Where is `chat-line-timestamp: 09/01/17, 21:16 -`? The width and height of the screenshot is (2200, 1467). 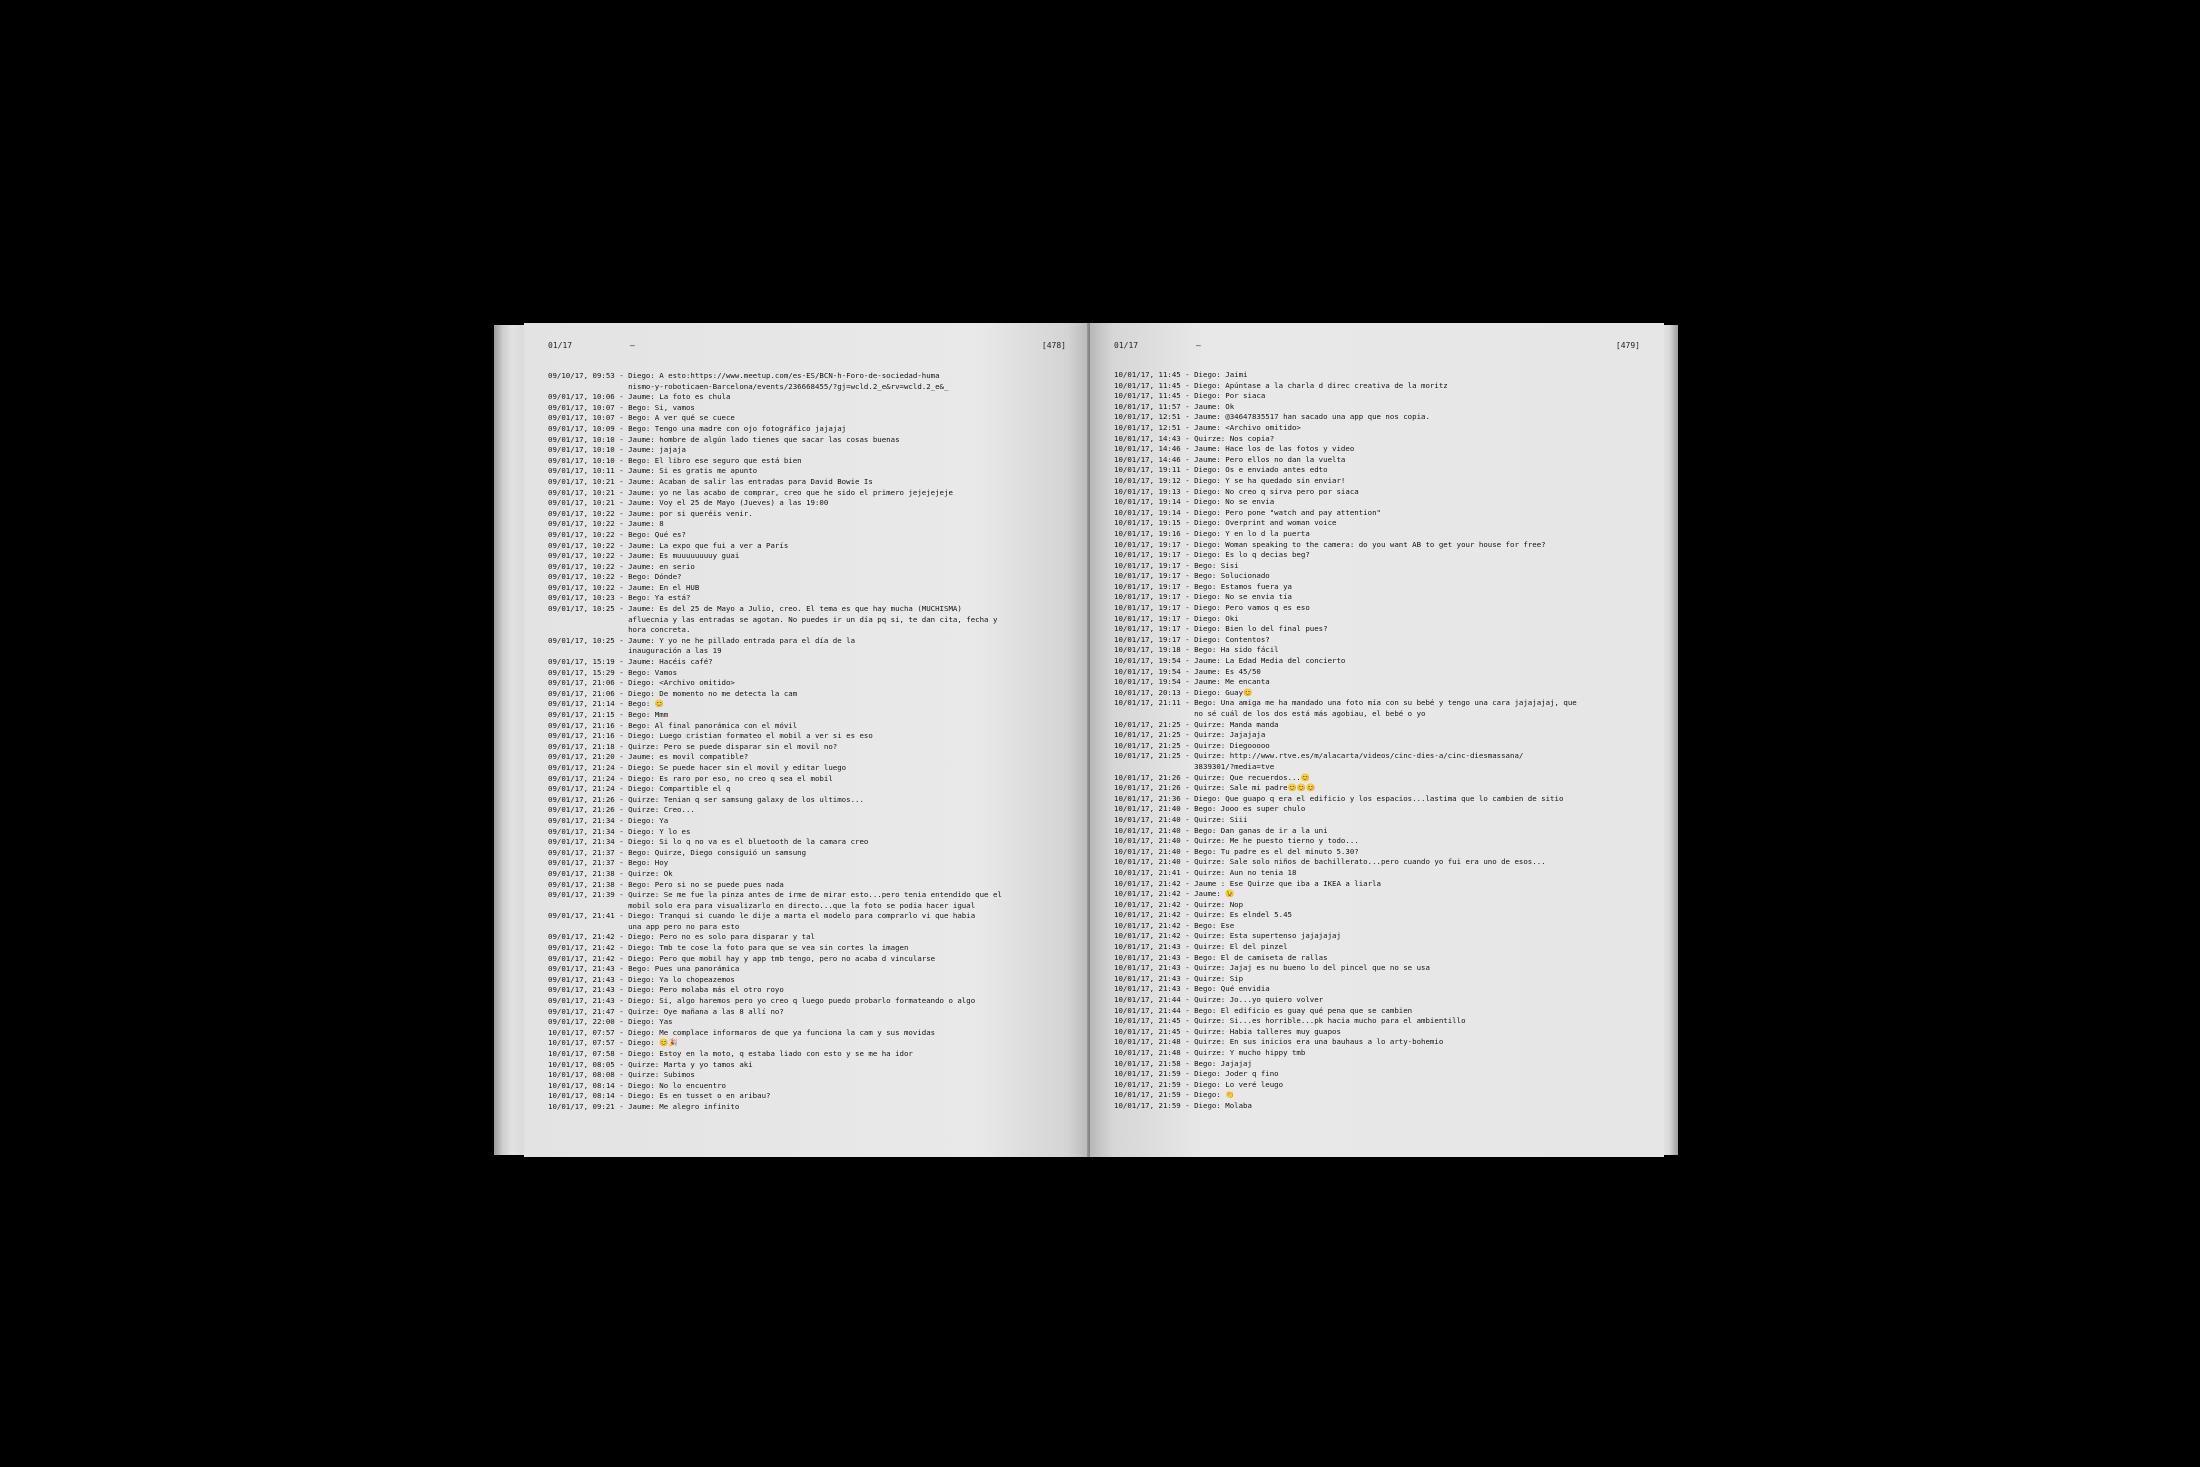
chat-line-timestamp: 09/01/17, 21:16 - is located at coordinates (588, 725).